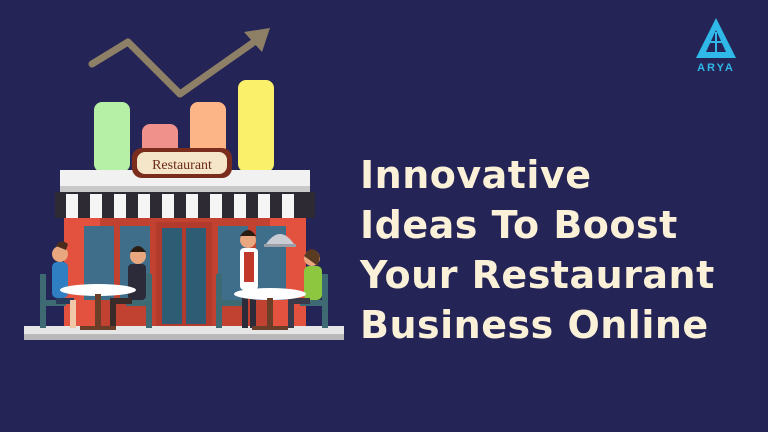 The height and width of the screenshot is (432, 768). What do you see at coordinates (716, 68) in the screenshot?
I see `logo-text: ARYA` at bounding box center [716, 68].